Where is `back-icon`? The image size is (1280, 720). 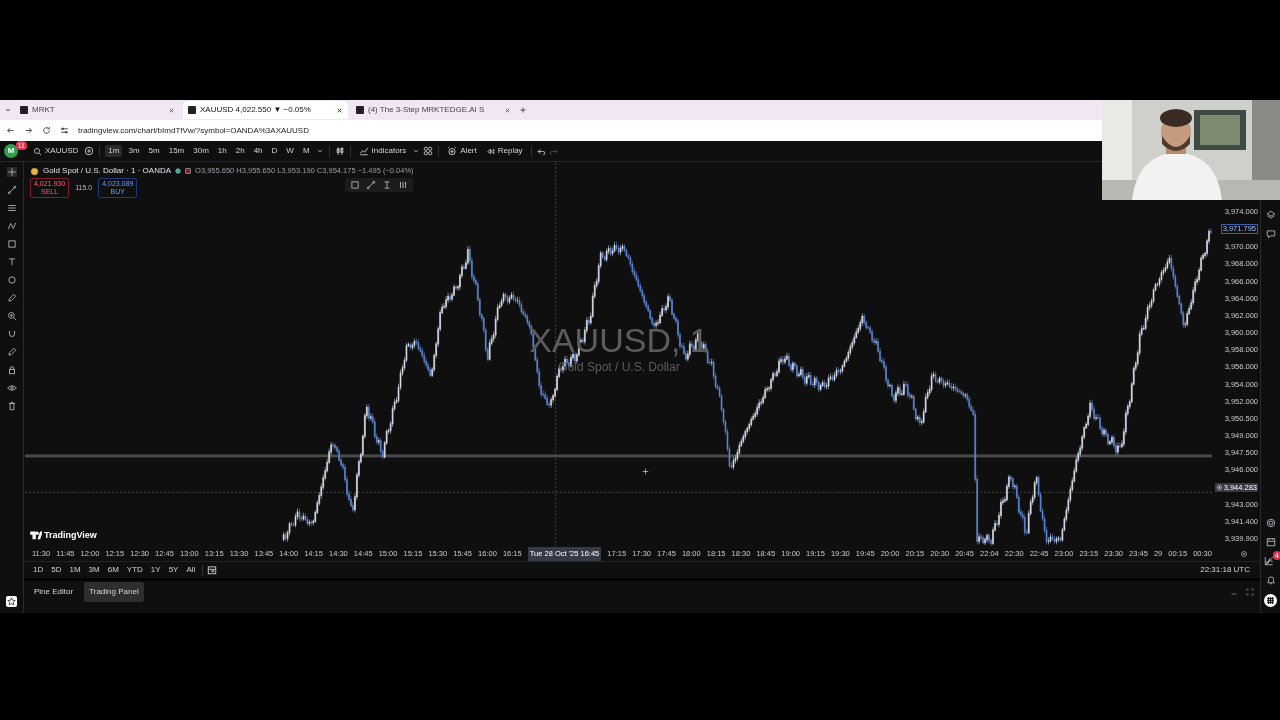
back-icon is located at coordinates (10, 130).